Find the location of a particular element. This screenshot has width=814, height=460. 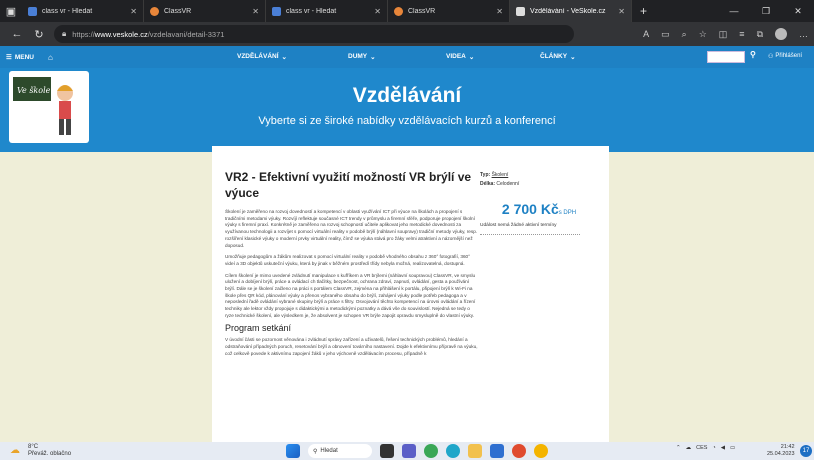

edge-icon is located at coordinates (453, 451).